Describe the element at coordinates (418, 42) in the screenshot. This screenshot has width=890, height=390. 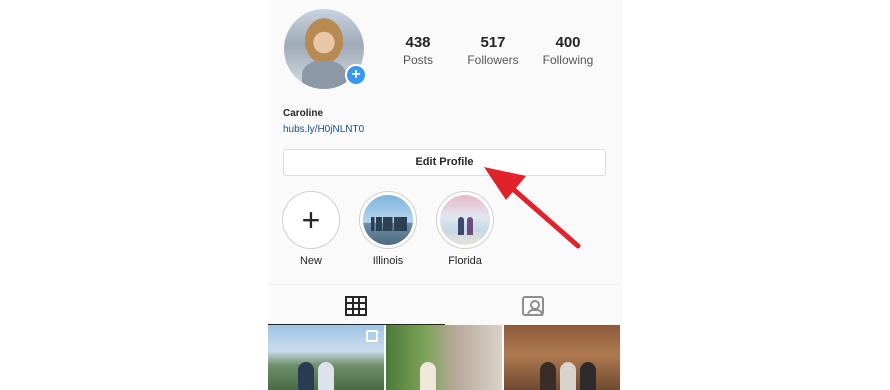
I see `posts-count: 438` at that location.